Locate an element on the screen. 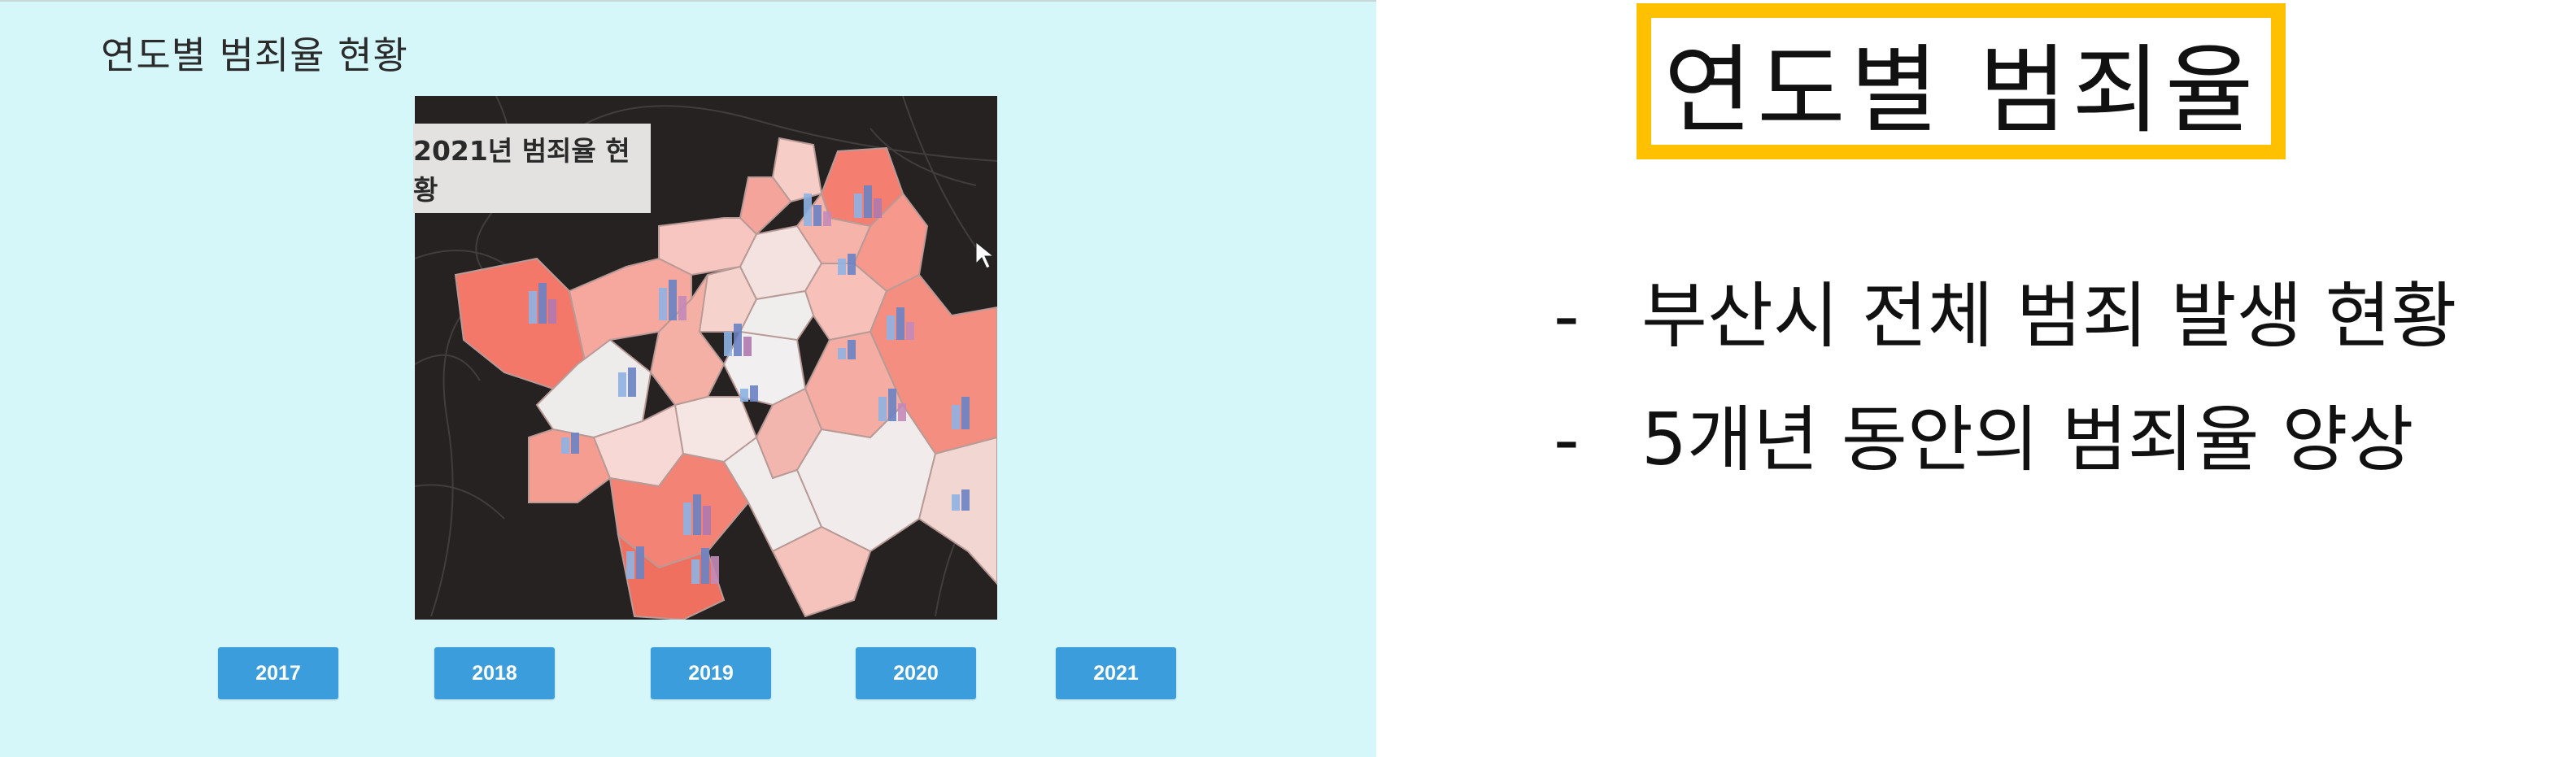  bullet-item: -5개년 동안의 범죄율 양상 is located at coordinates (1984, 433).